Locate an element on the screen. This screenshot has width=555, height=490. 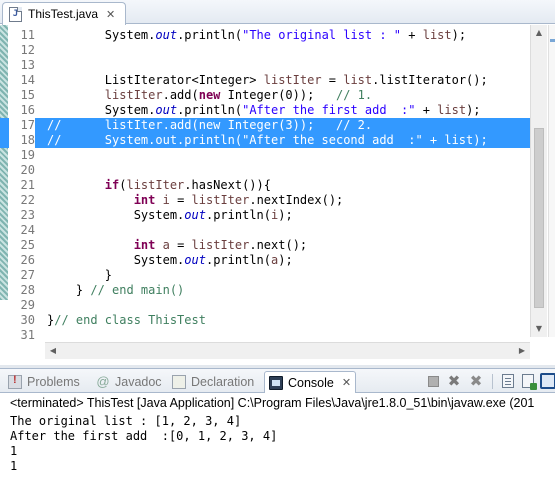
code-text: int i = listIter.nextIndex(); is located at coordinates (238, 200).